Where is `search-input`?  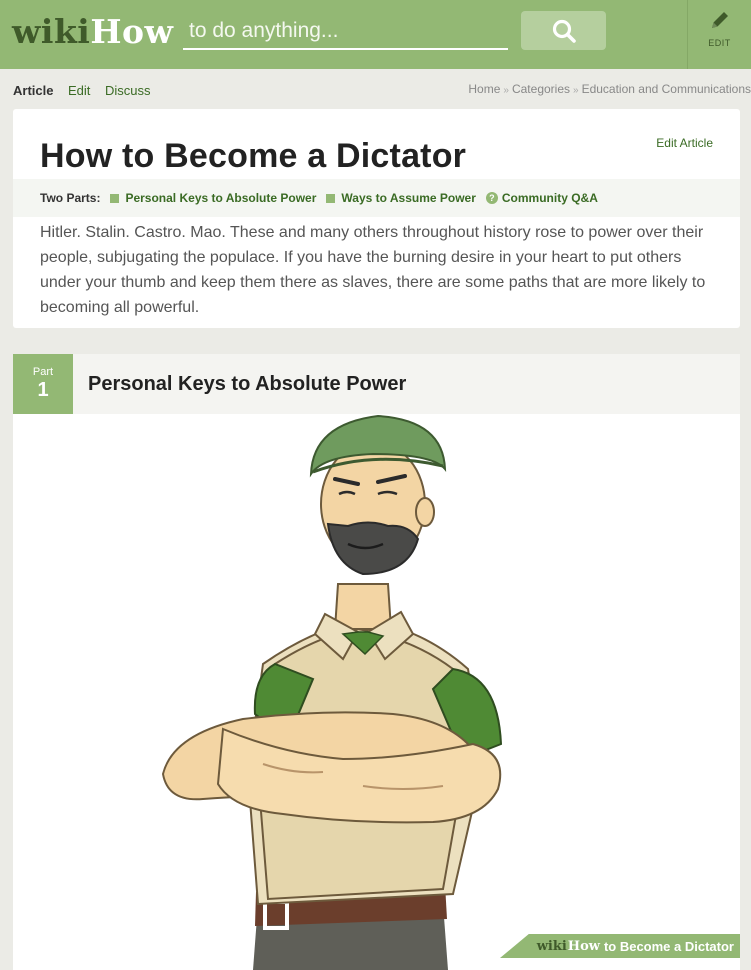 search-input is located at coordinates (345, 32).